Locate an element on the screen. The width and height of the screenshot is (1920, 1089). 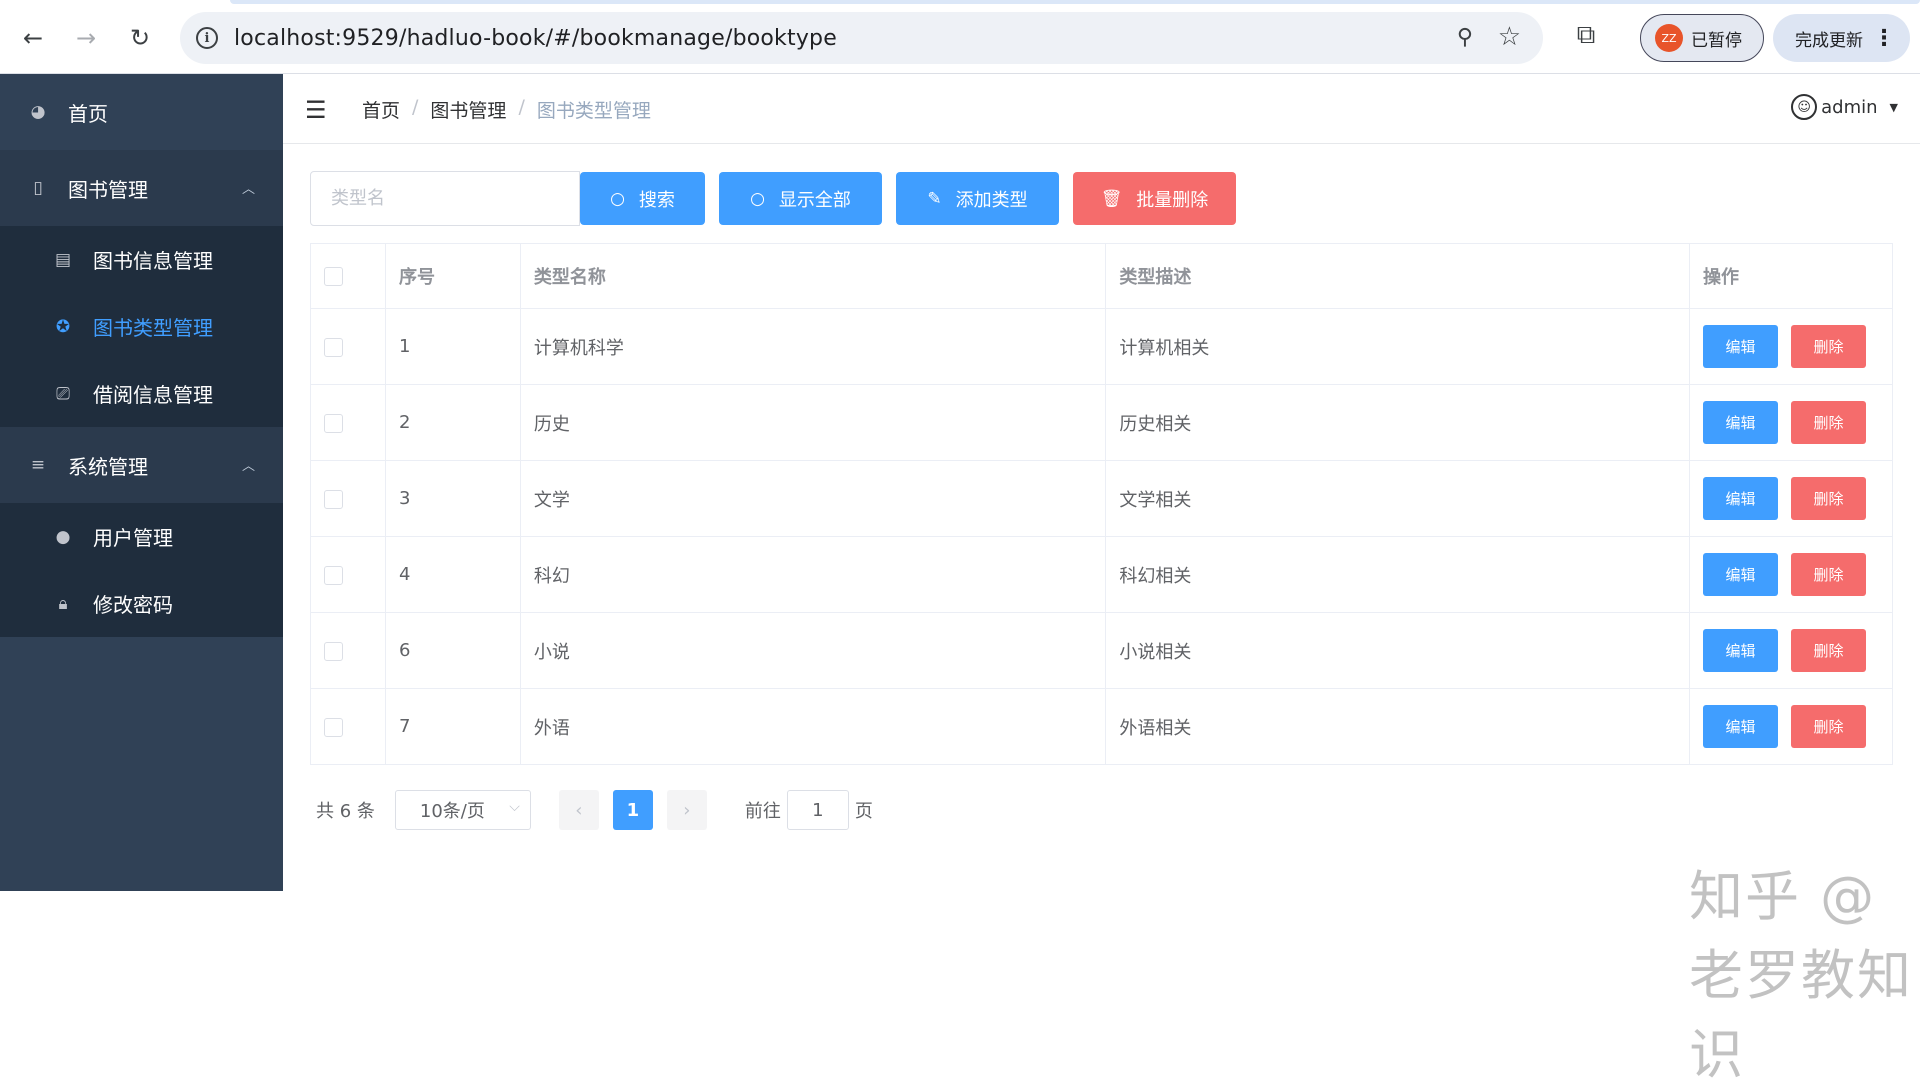
document-icon: ▤ is located at coordinates (63, 259).